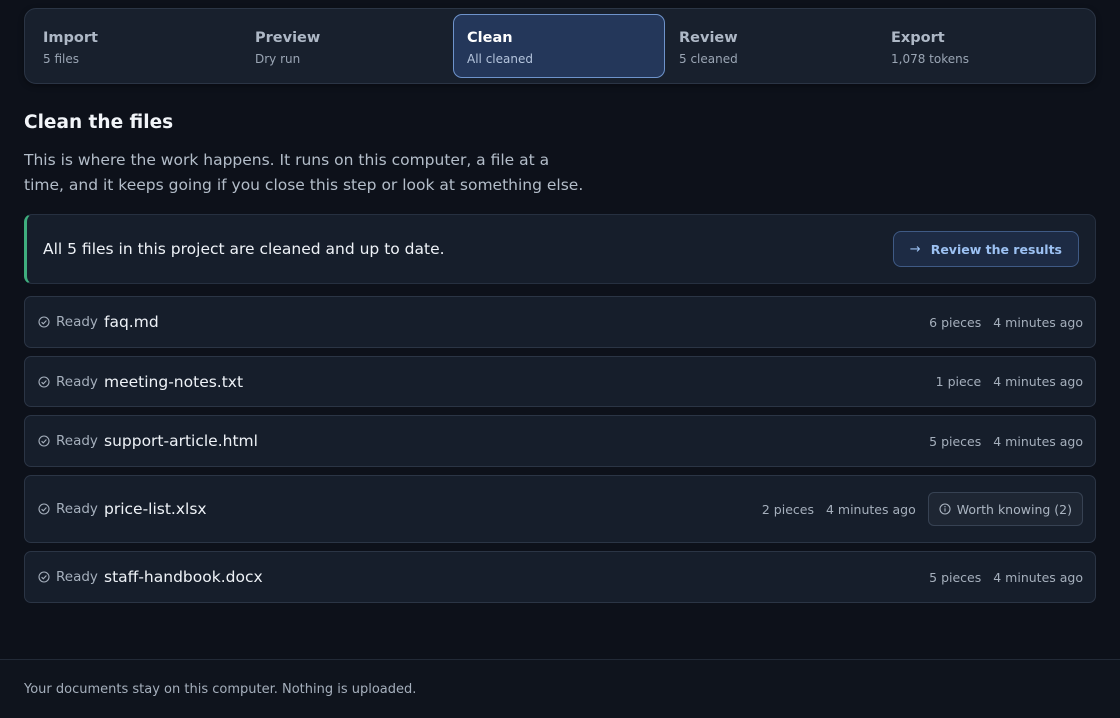 Image resolution: width=1120 pixels, height=718 pixels. What do you see at coordinates (983, 46) in the screenshot?
I see `step-export: Export 1,078 tokens` at bounding box center [983, 46].